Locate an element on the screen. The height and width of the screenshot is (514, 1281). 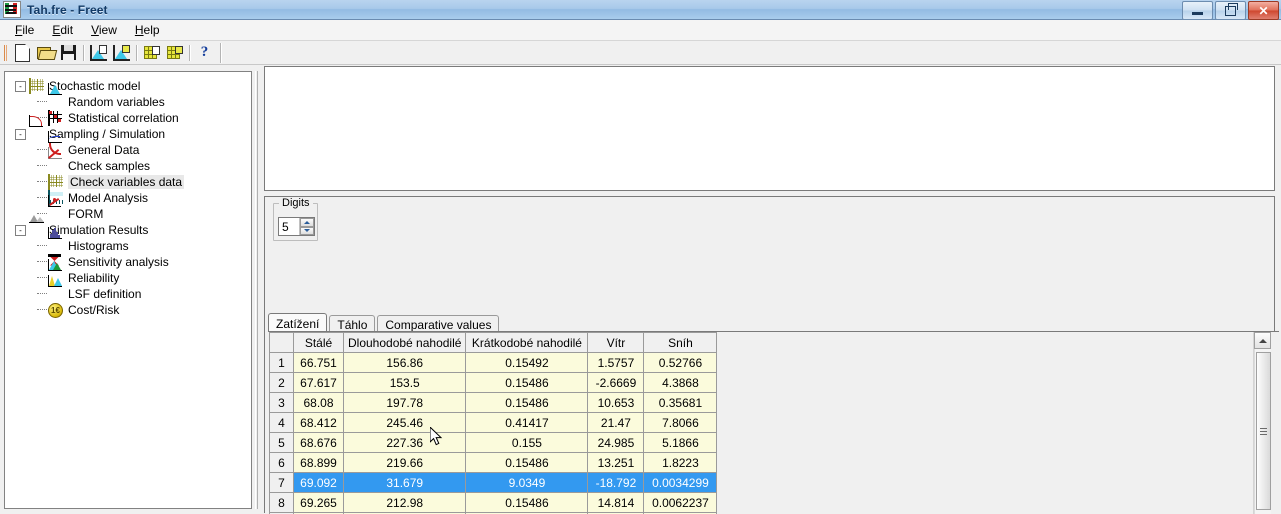
table-cell: 0.15492 is located at coordinates (527, 363).